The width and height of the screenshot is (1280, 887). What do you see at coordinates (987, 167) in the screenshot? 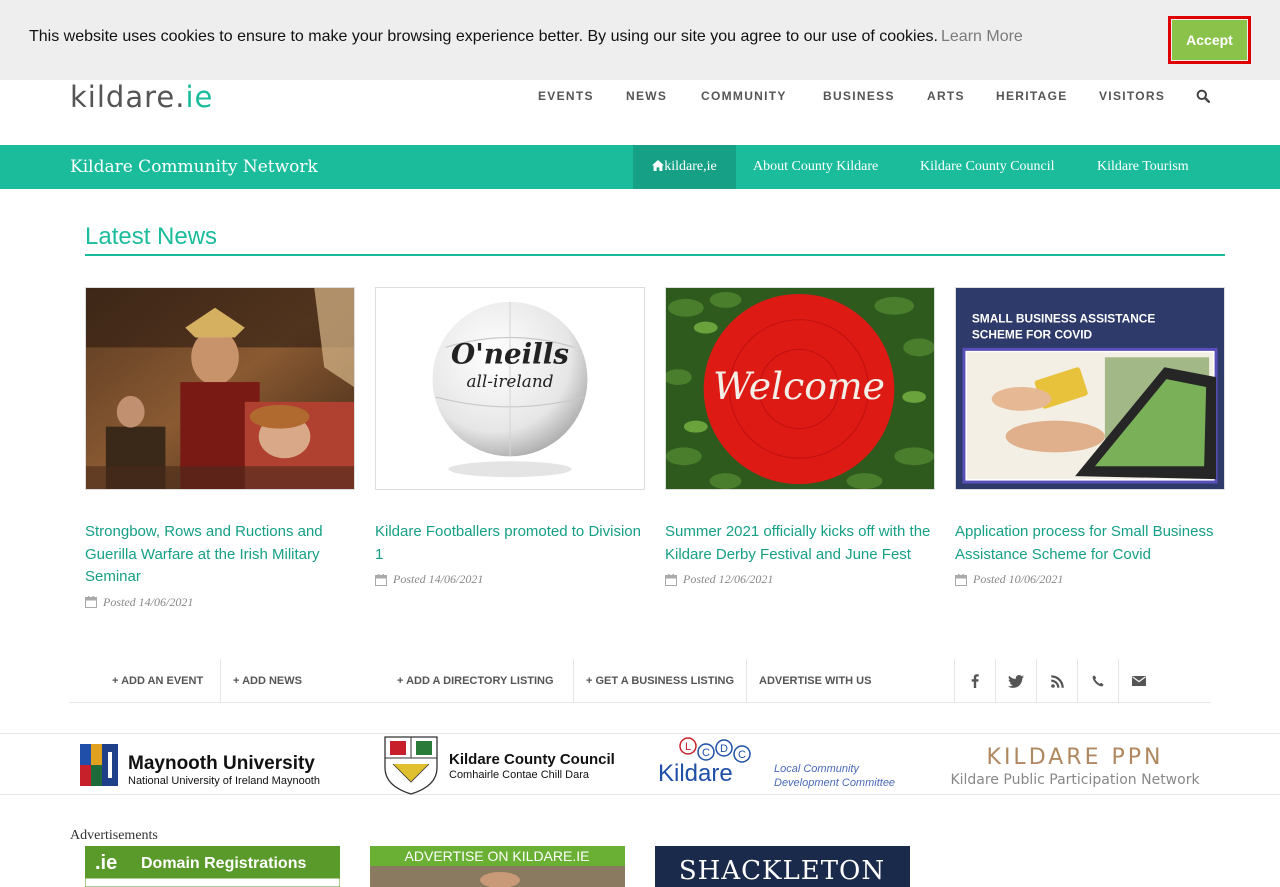
I see `subnav-county-council: Kildare County Council` at bounding box center [987, 167].